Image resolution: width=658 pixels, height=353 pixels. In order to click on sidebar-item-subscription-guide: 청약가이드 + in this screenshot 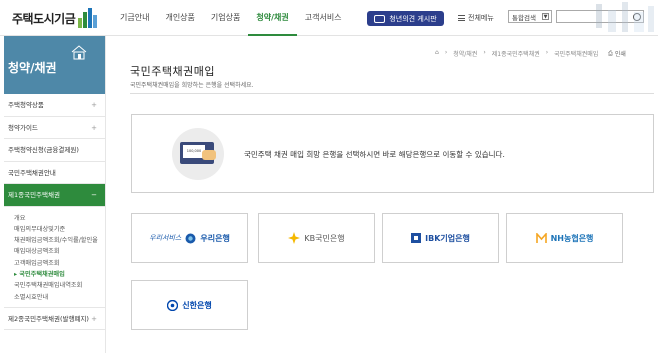, I will do `click(54, 128)`.